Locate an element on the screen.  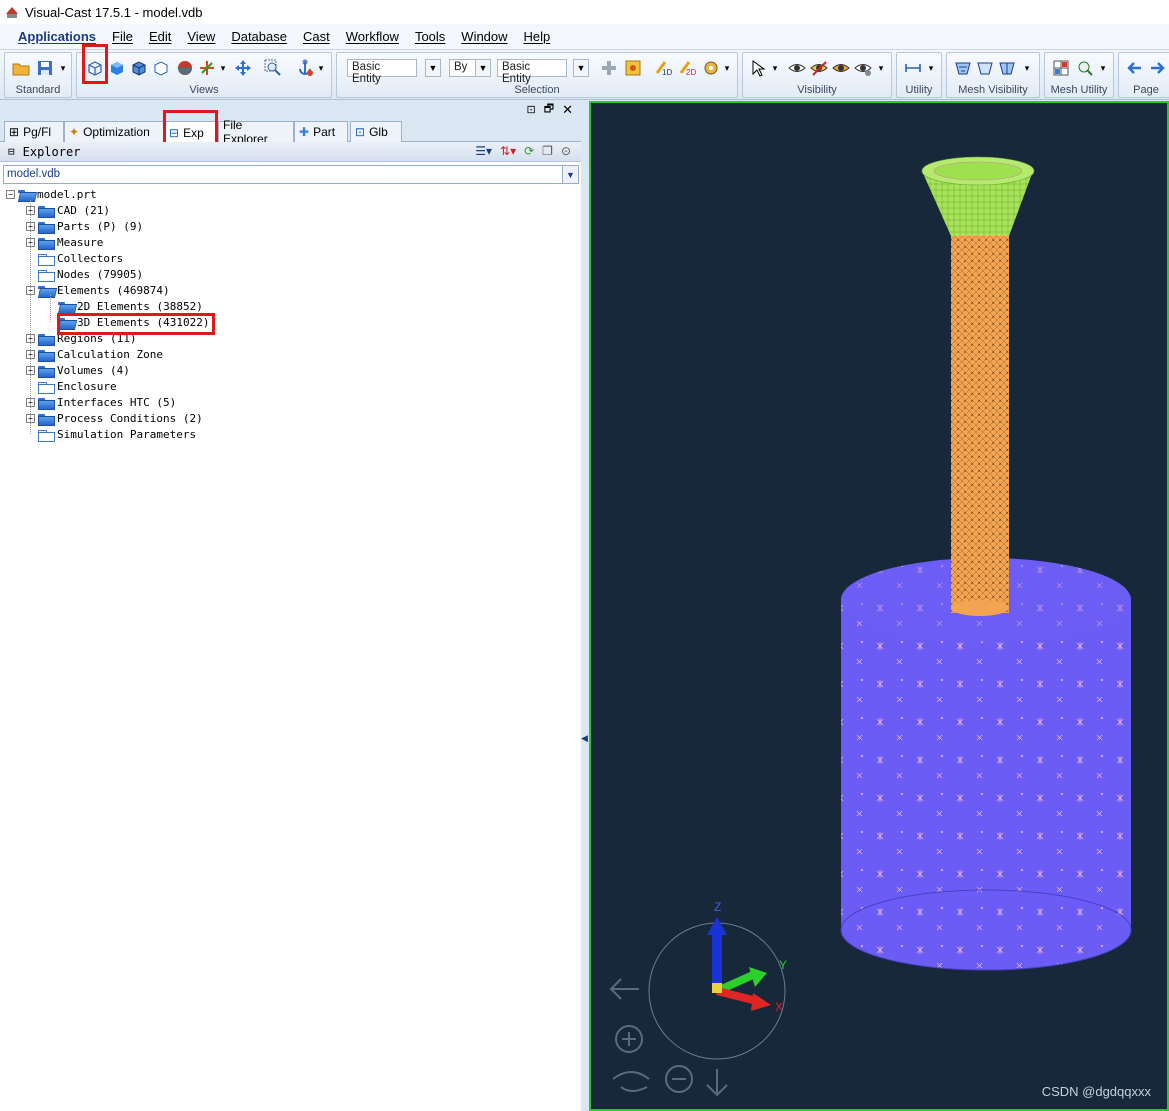
navigation-controls is located at coordinates (668, 1037).